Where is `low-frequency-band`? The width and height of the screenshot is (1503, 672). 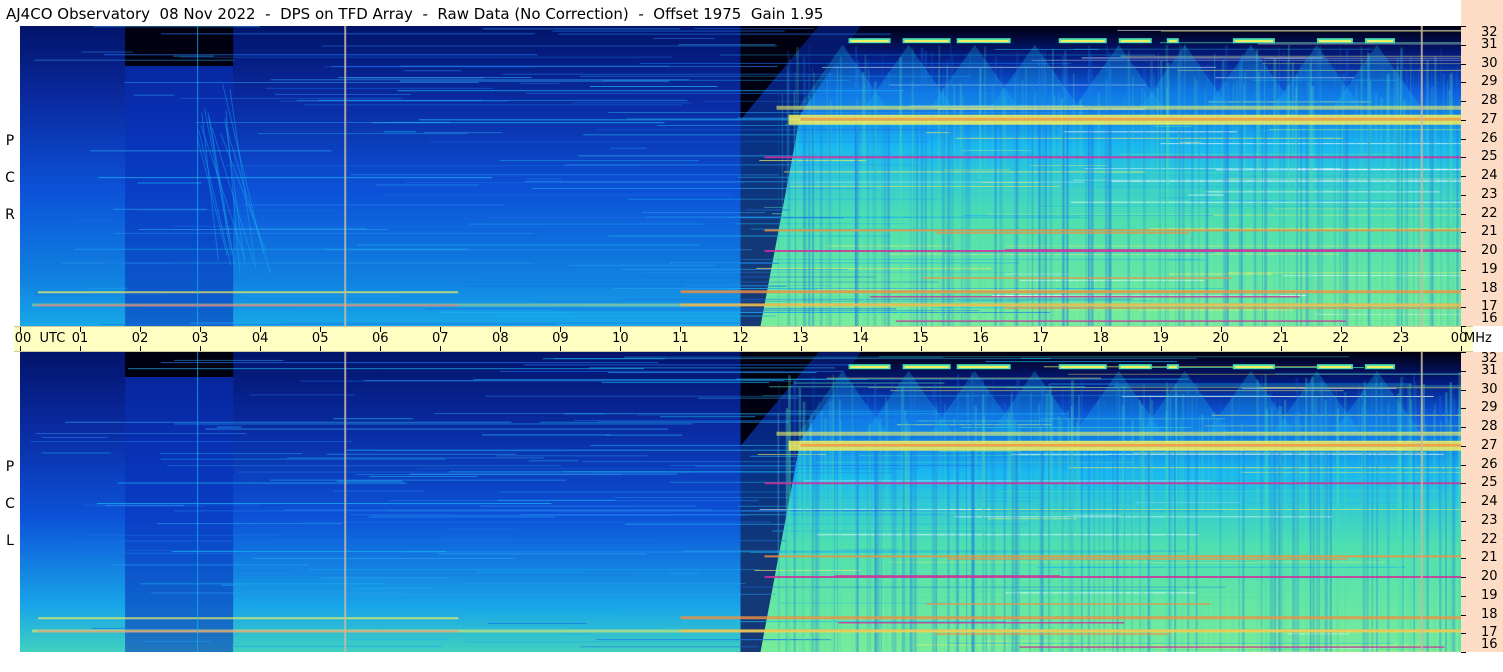 low-frequency-band is located at coordinates (746, 305).